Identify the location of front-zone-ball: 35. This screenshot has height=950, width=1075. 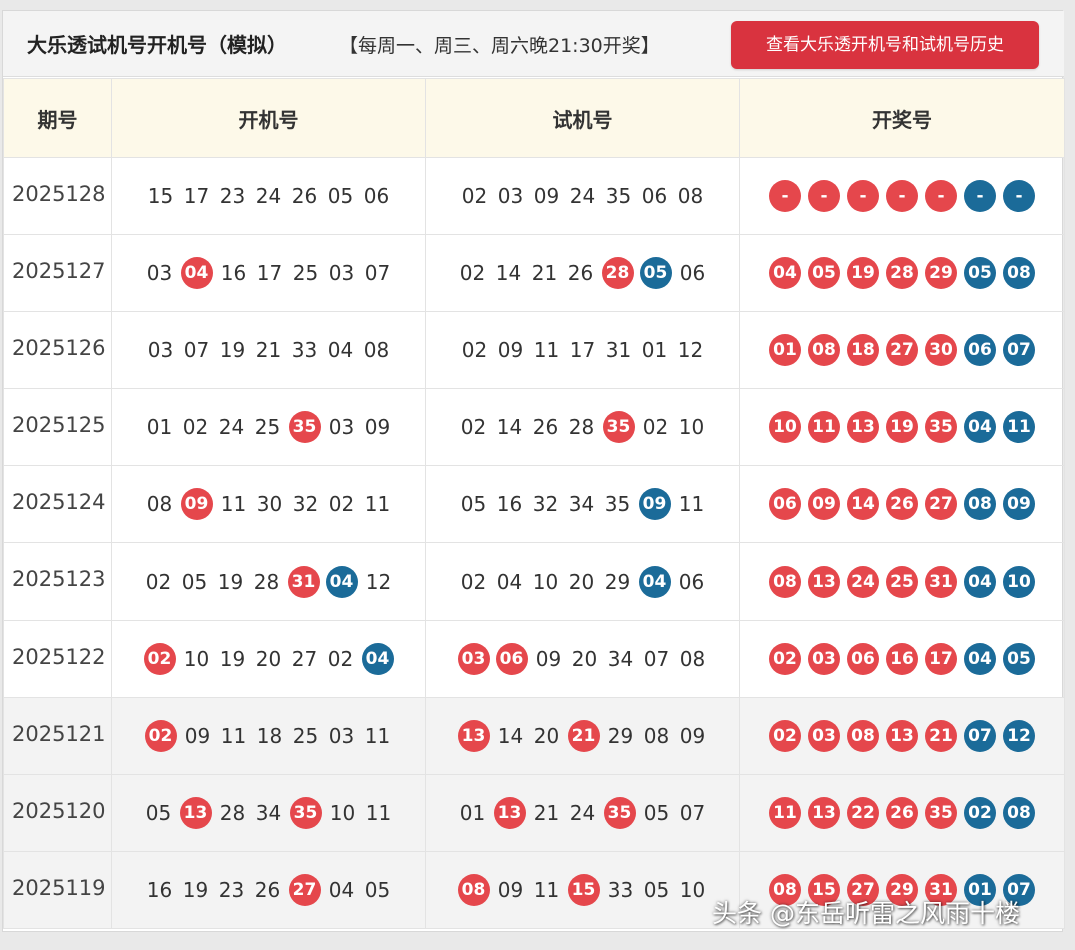
(941, 812).